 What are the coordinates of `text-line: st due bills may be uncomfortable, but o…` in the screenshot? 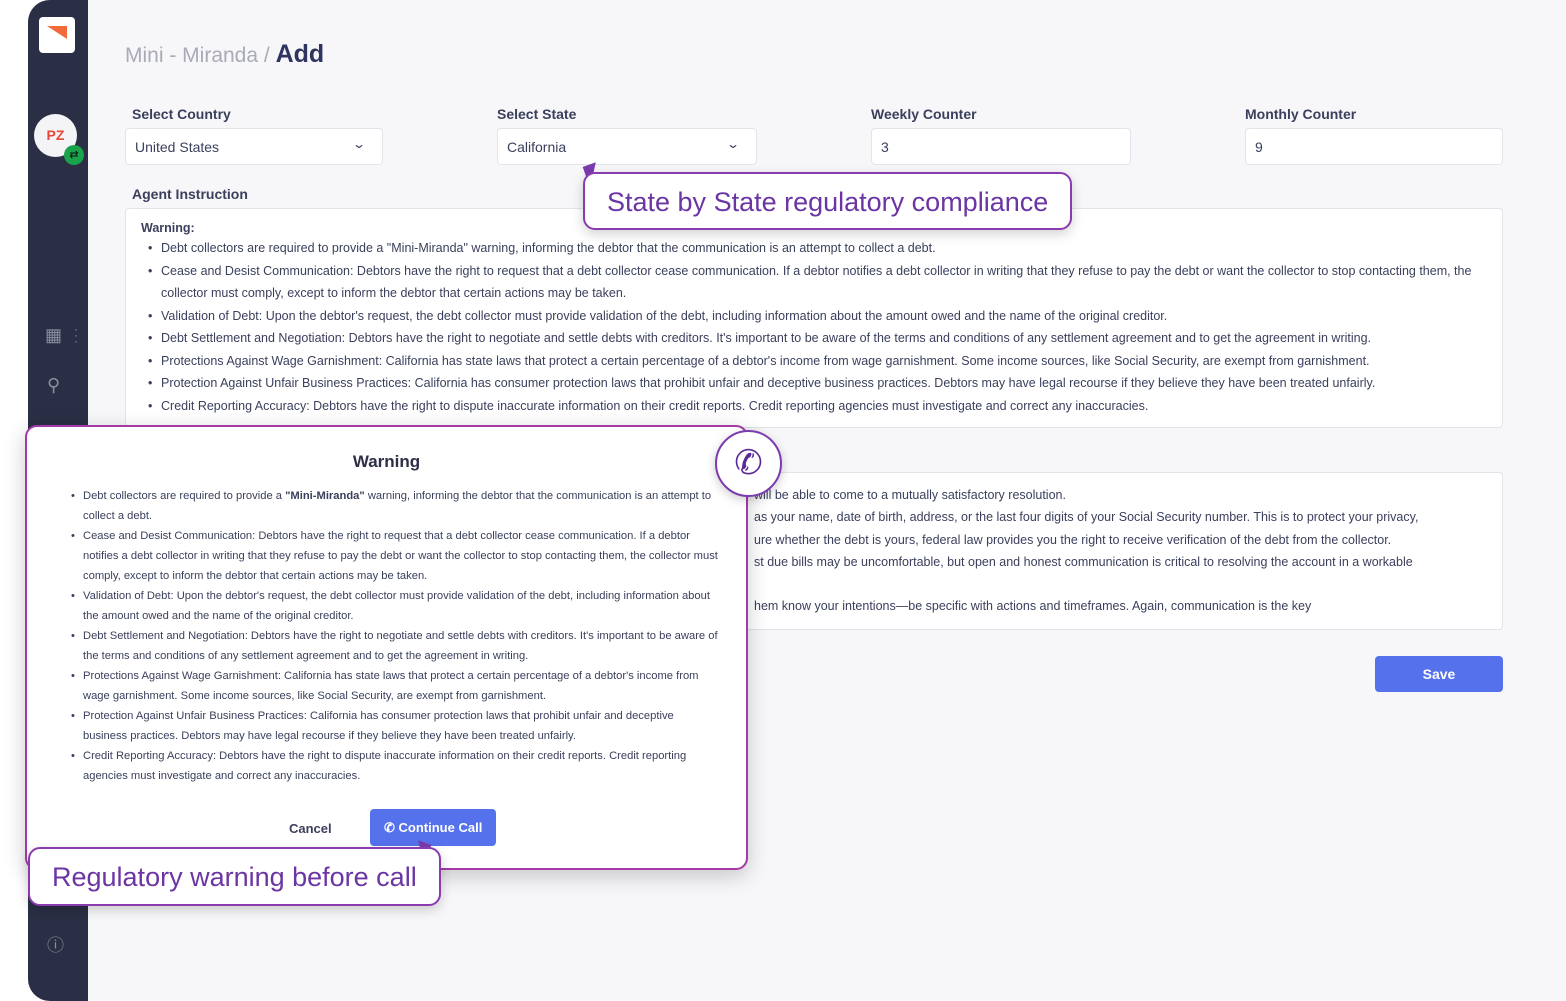 It's located at (1083, 561).